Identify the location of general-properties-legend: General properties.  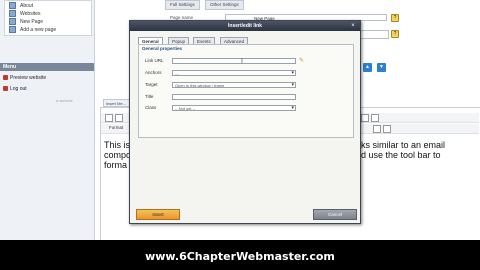
(162, 48).